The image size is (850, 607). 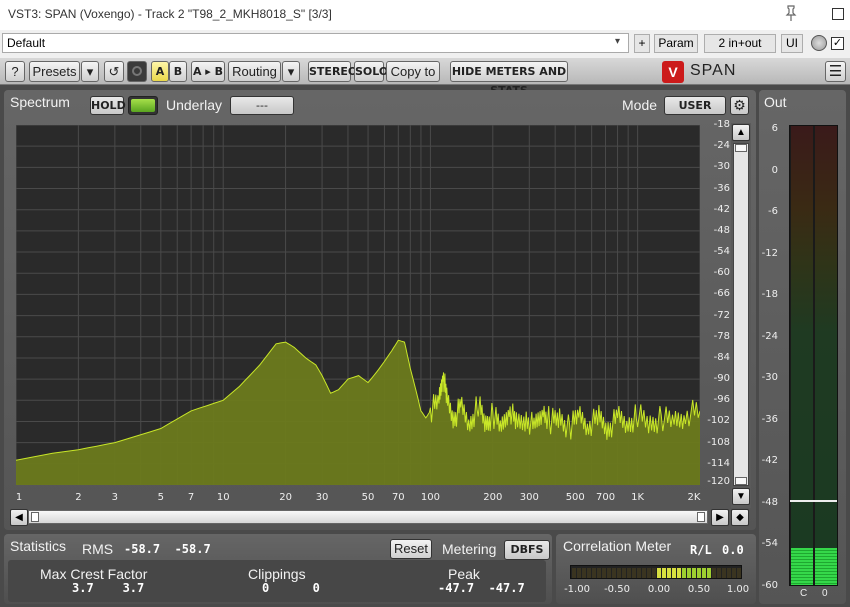 What do you see at coordinates (605, 497) in the screenshot?
I see `frequency-tick-label: 700` at bounding box center [605, 497].